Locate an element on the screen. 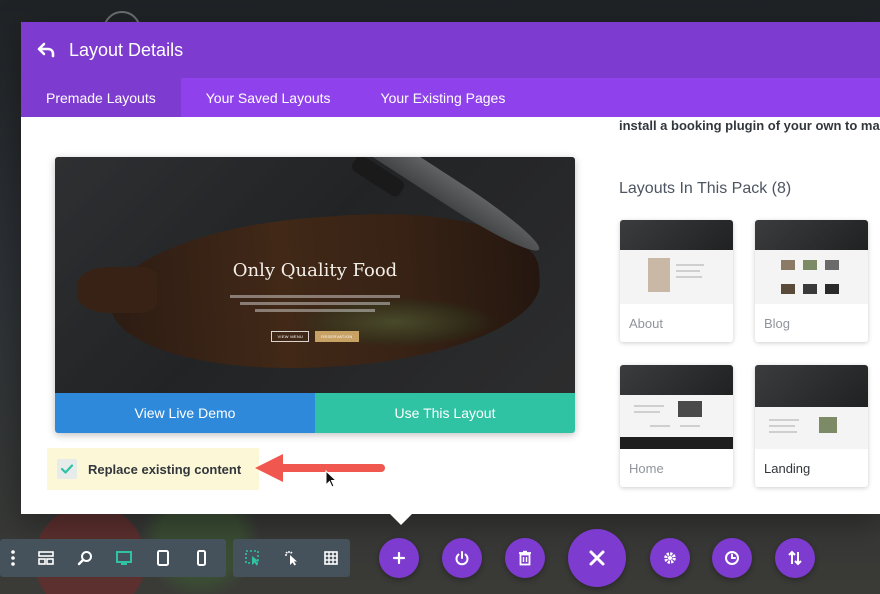  history-button is located at coordinates (732, 558).